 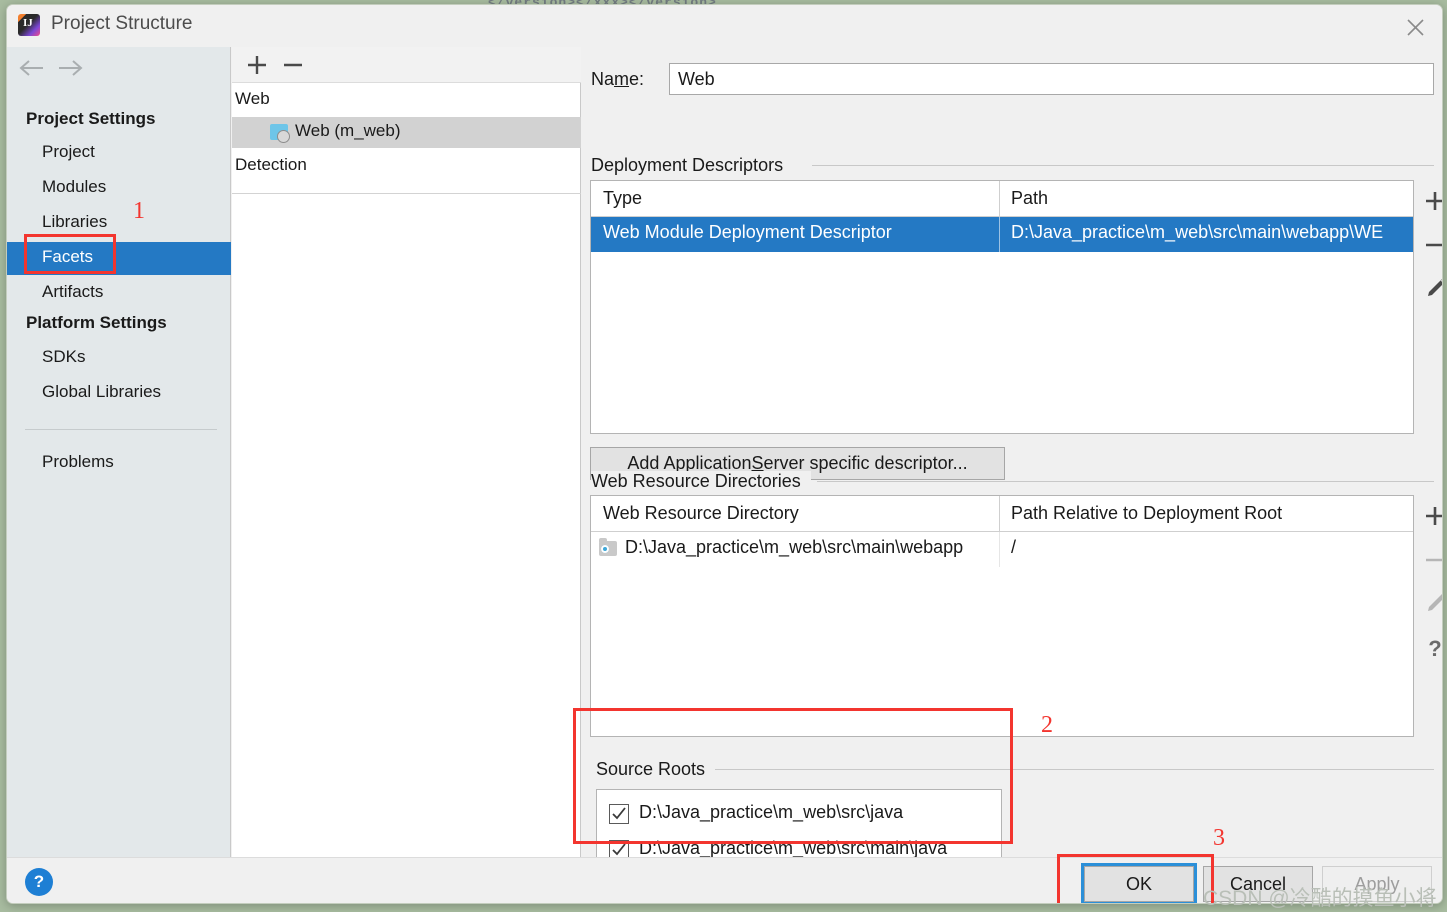 I want to click on column-header-path: Path, so click(x=1030, y=198).